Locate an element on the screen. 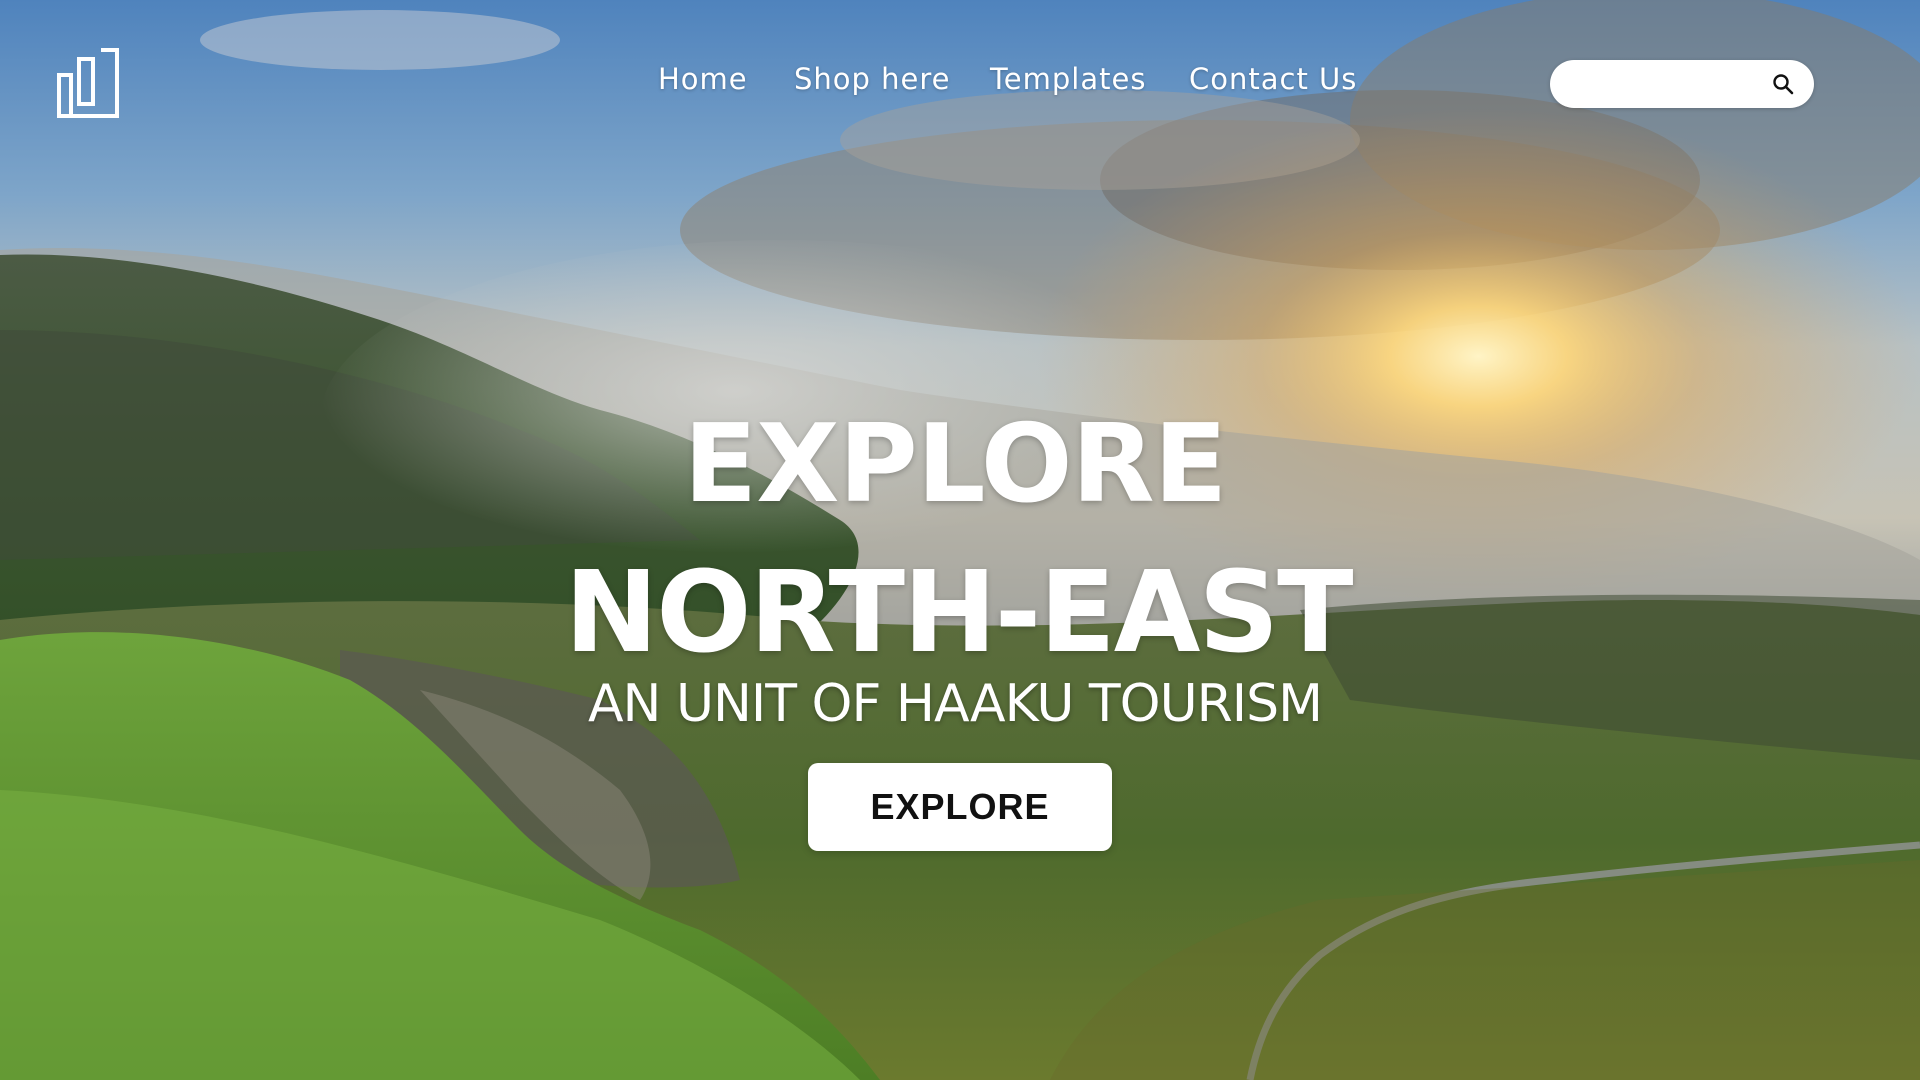 The height and width of the screenshot is (1080, 1920). nav-item-templates: Templates is located at coordinates (1089, 79).